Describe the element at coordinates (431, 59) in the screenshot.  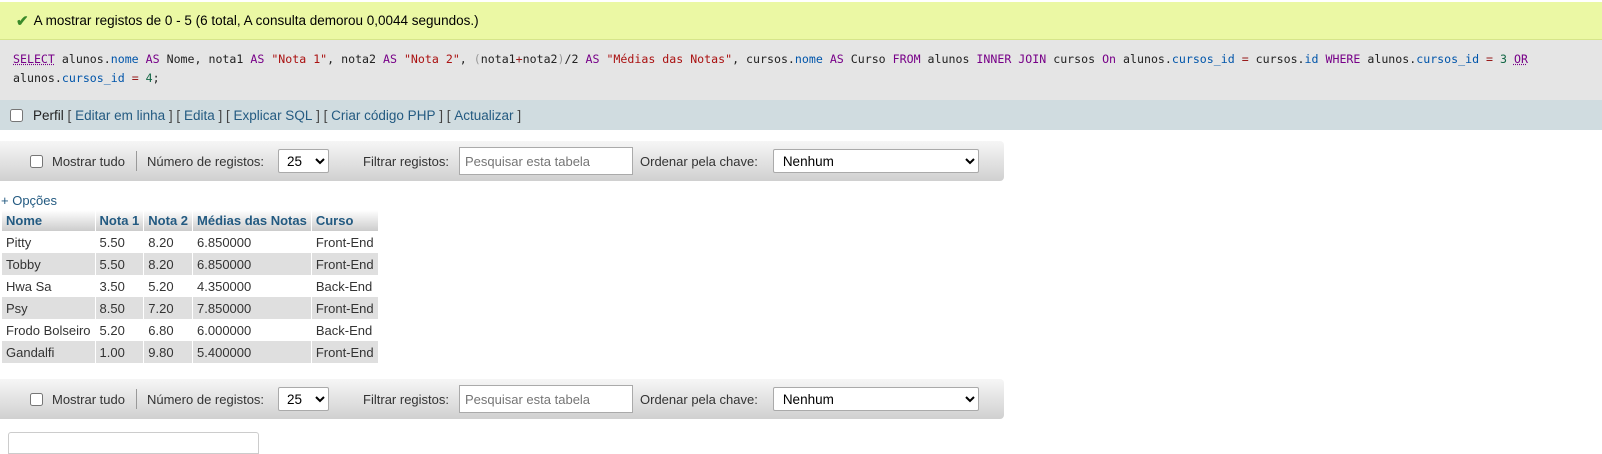
I see `sql-token: "Nota 2"` at that location.